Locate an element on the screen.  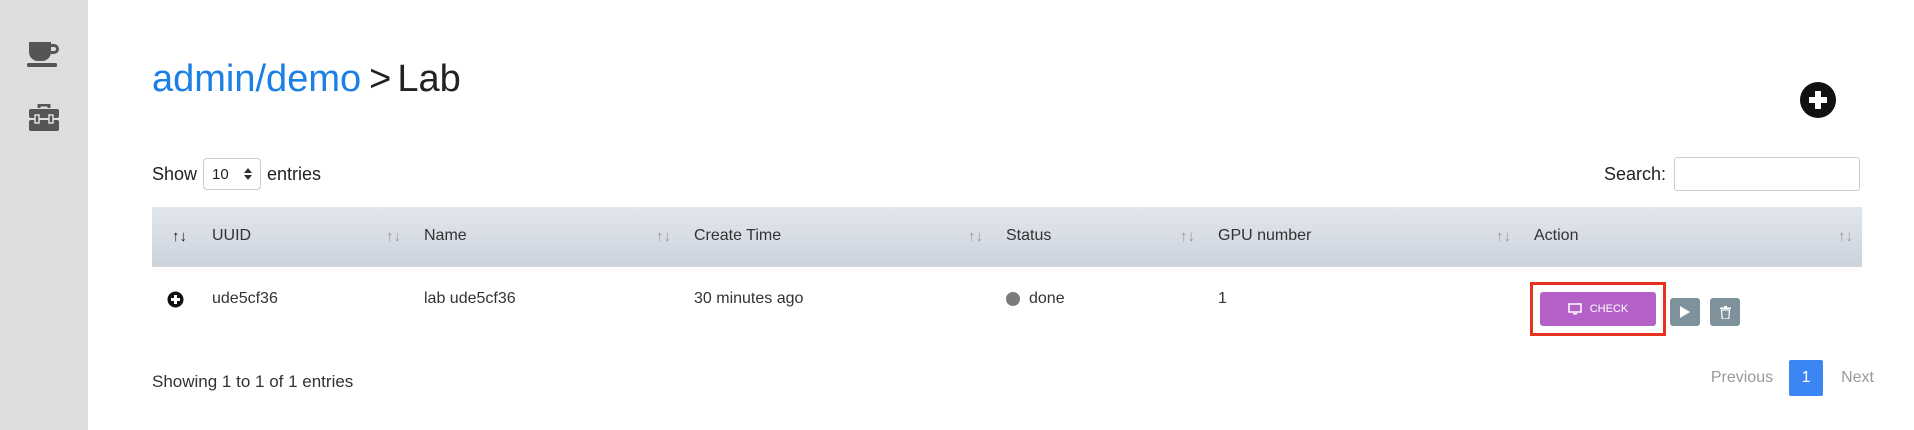
column-header-gpu-number: GPU number is located at coordinates (1264, 236).